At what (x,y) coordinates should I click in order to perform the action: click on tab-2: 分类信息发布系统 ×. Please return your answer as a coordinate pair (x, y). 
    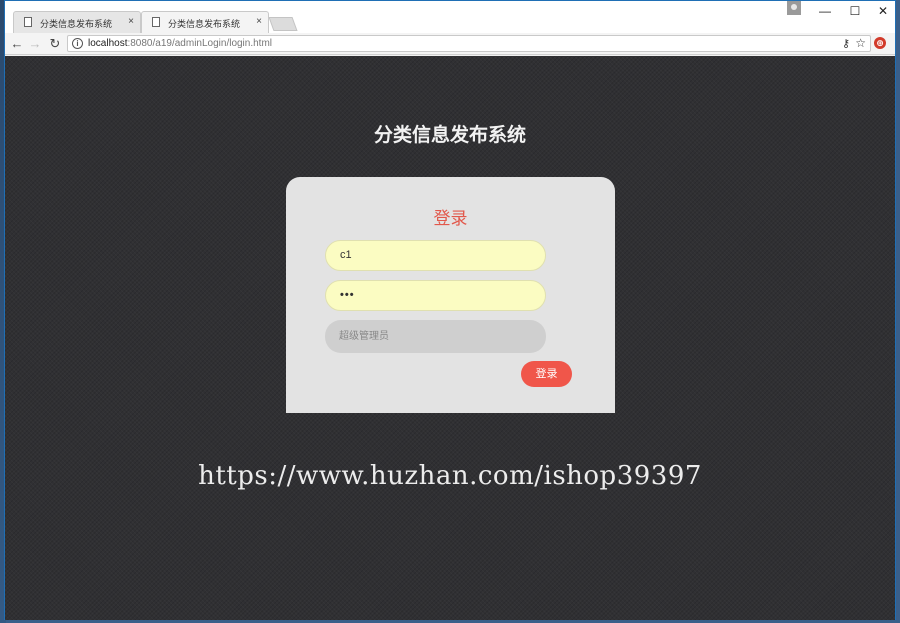
    Looking at the image, I should click on (205, 22).